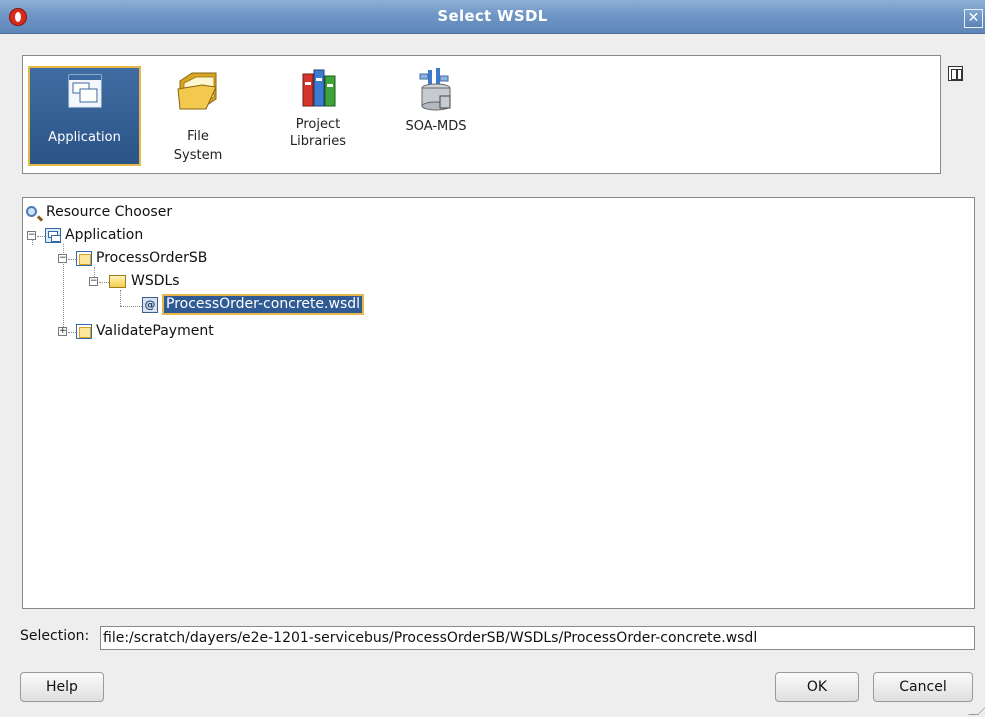  I want to click on location-project-libraries-button: Project Libraries, so click(318, 116).